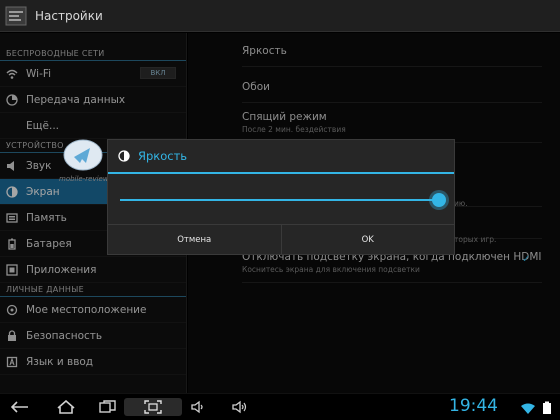 The height and width of the screenshot is (420, 560). I want to click on slider-track, so click(279, 200).